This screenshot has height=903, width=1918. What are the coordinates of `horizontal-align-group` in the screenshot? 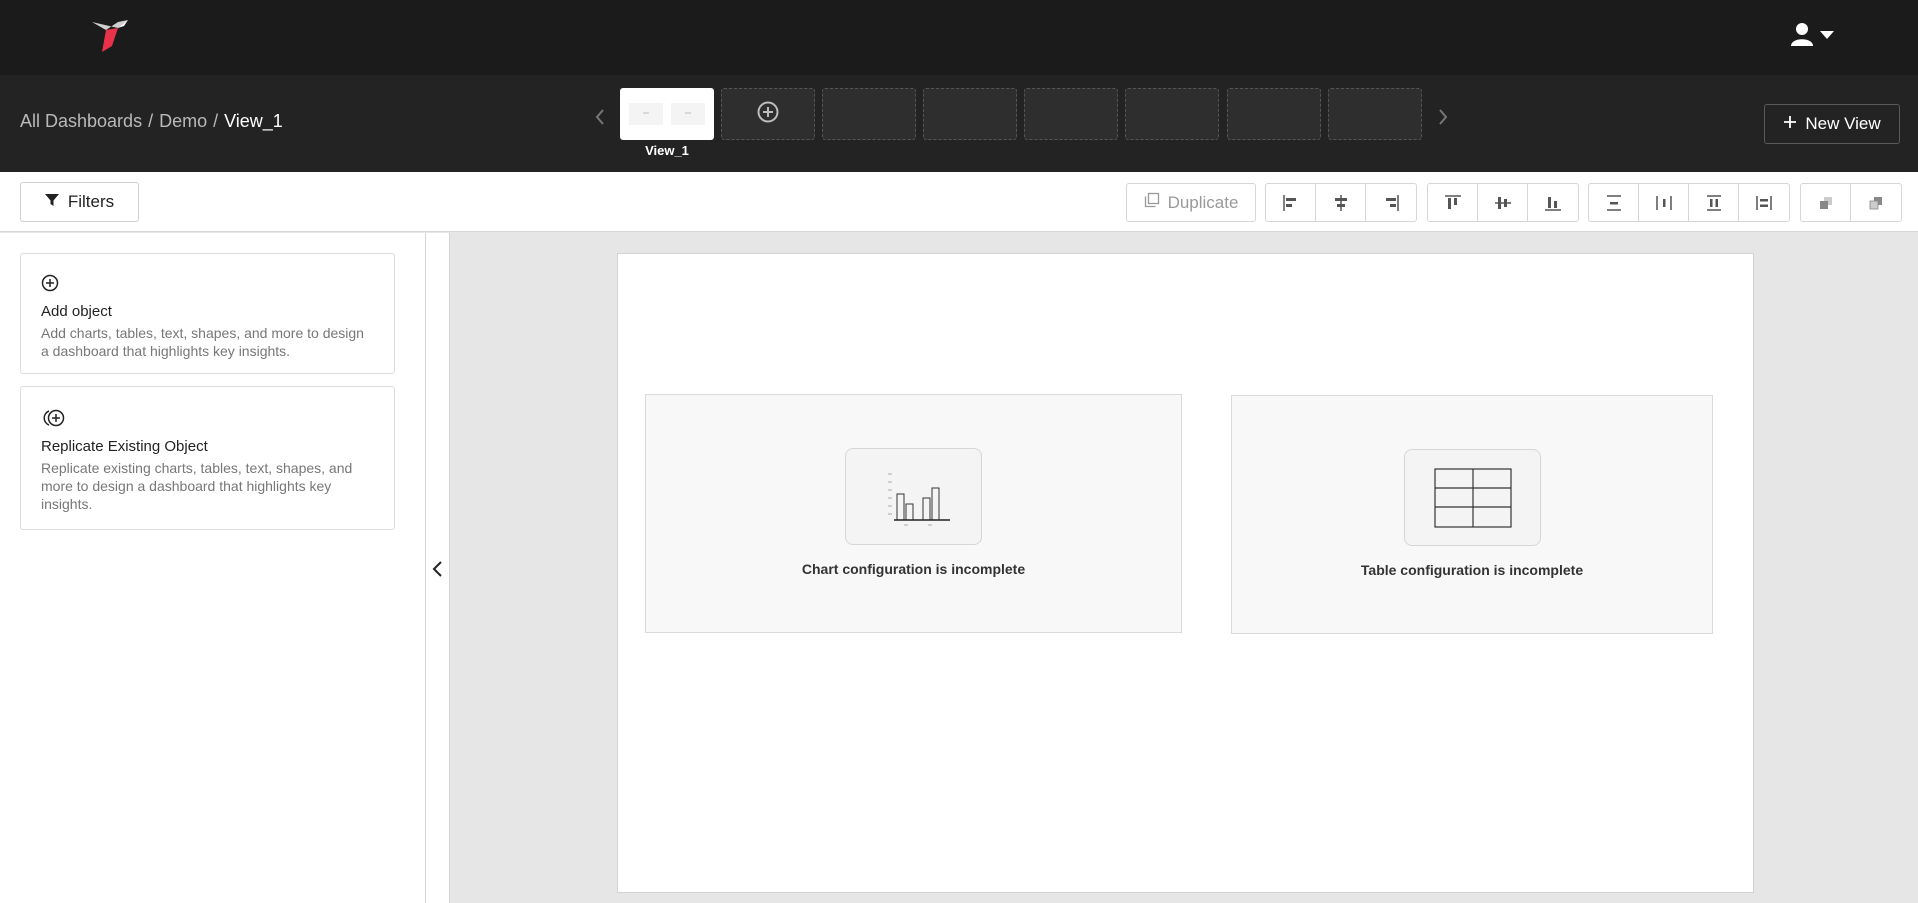 It's located at (1341, 202).